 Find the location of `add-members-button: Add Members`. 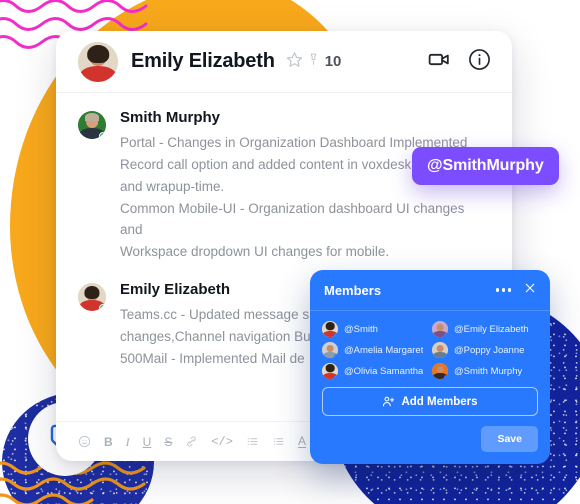

add-members-button: Add Members is located at coordinates (430, 401).